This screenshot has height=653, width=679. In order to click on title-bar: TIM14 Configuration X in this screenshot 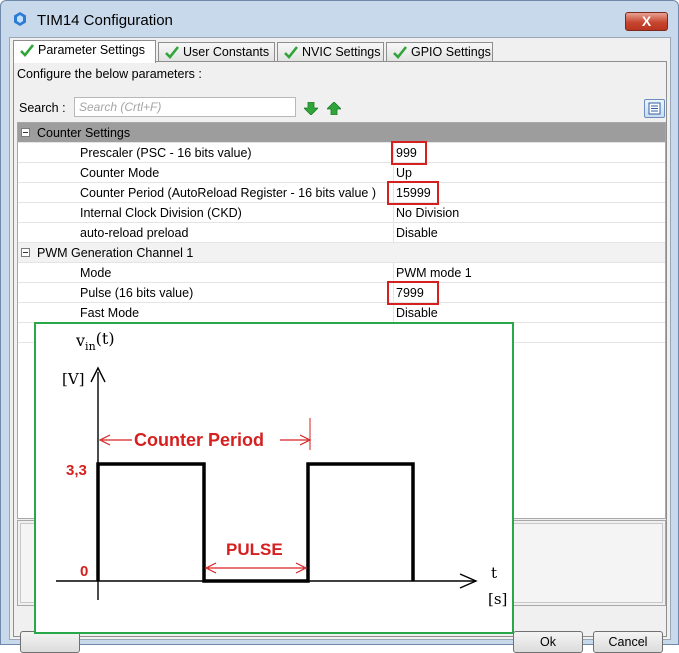, I will do `click(339, 18)`.